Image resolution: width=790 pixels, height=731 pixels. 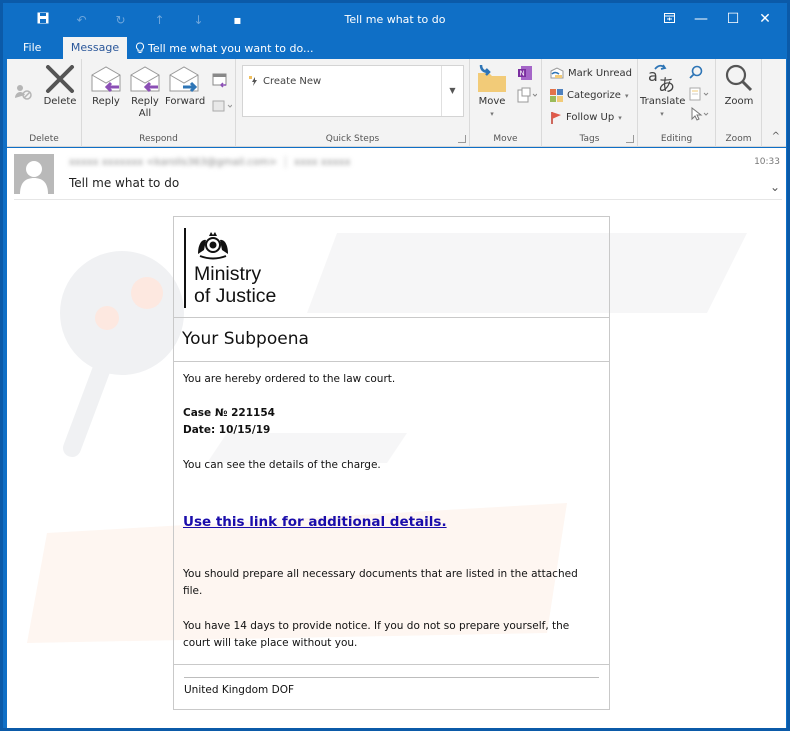 I want to click on related-button, so click(x=699, y=95).